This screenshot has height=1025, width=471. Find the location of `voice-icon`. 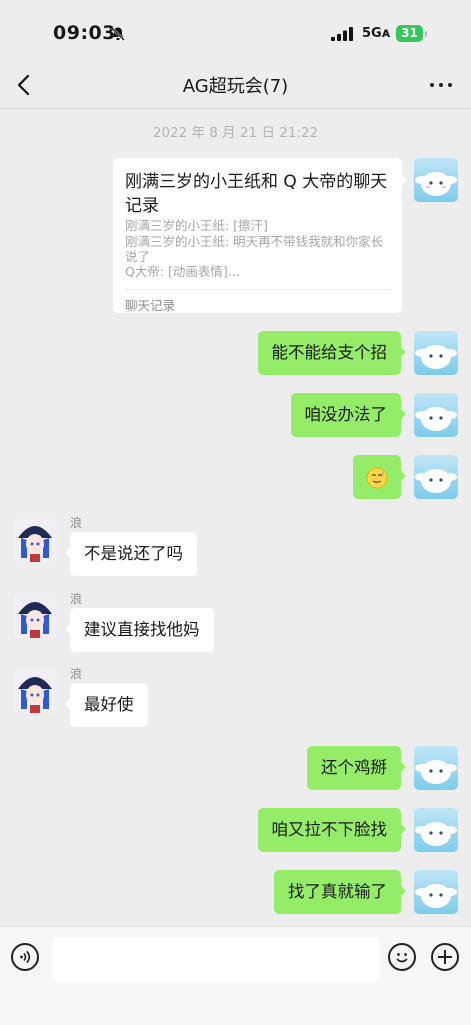

voice-icon is located at coordinates (25, 957).